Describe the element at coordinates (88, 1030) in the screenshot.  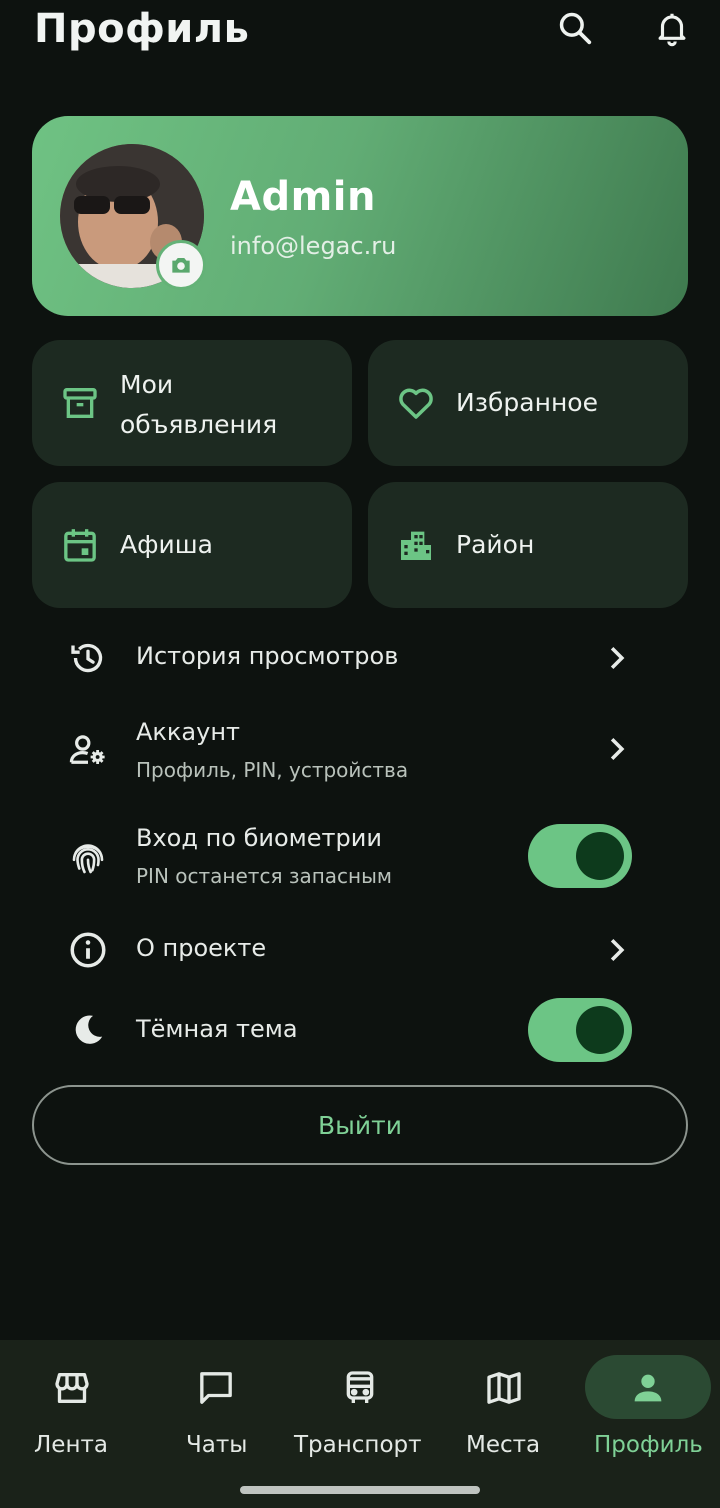
I see `moon-icon` at that location.